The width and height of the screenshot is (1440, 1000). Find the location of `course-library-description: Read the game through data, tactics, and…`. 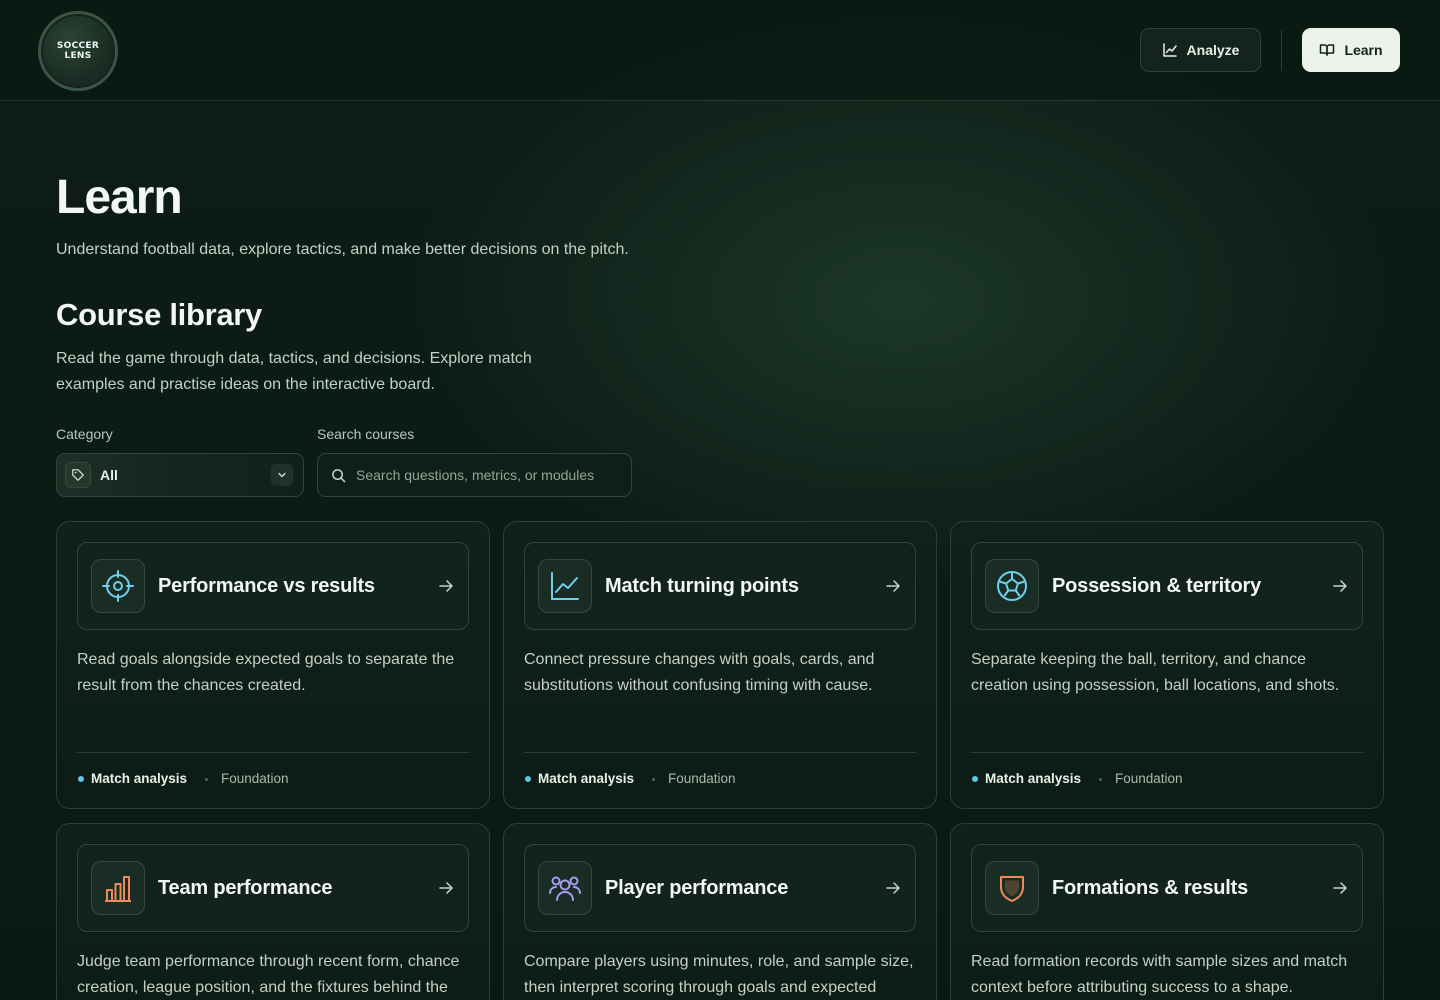

course-library-description: Read the game through data, tactics, and… is located at coordinates (294, 371).